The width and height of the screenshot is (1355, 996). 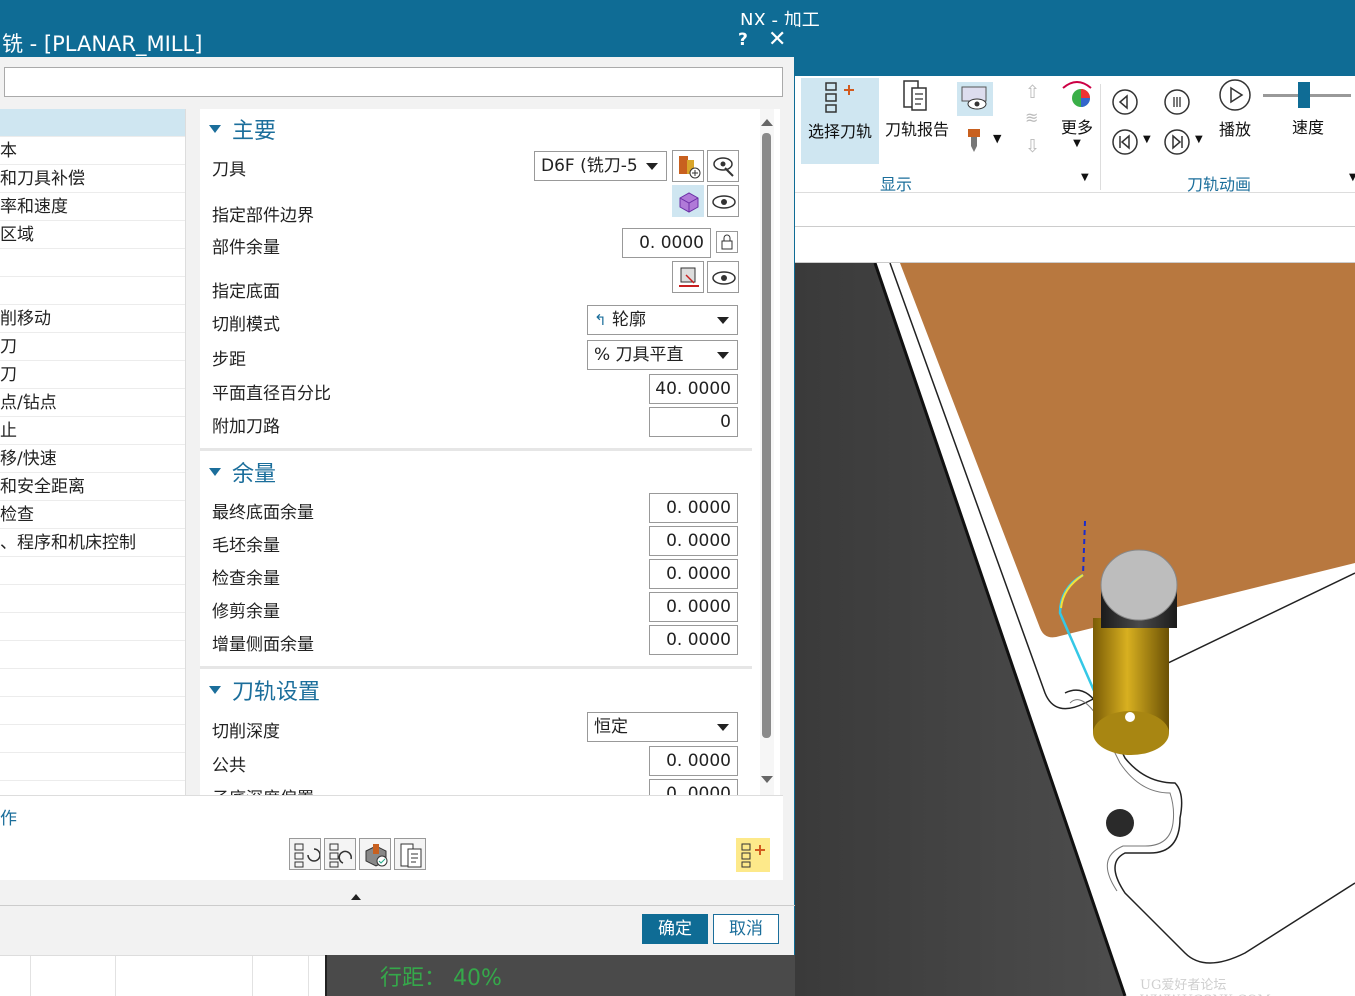 What do you see at coordinates (693, 787) in the screenshot?
I see `depth-offset-input: 0. 0000` at bounding box center [693, 787].